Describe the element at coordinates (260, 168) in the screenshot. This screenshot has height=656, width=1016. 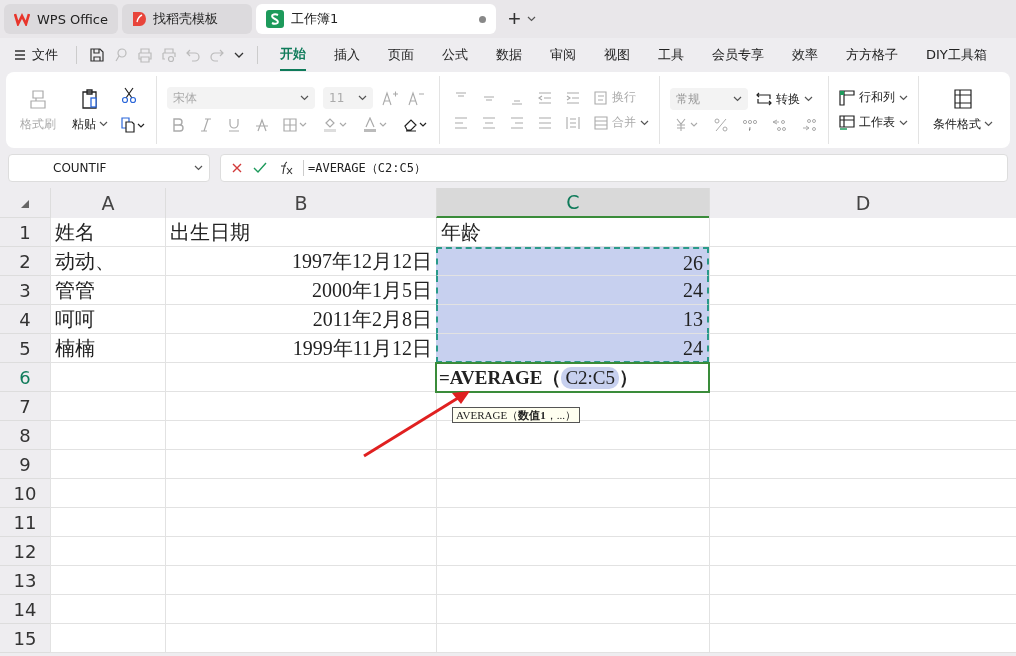
I see `confirm-icon` at that location.